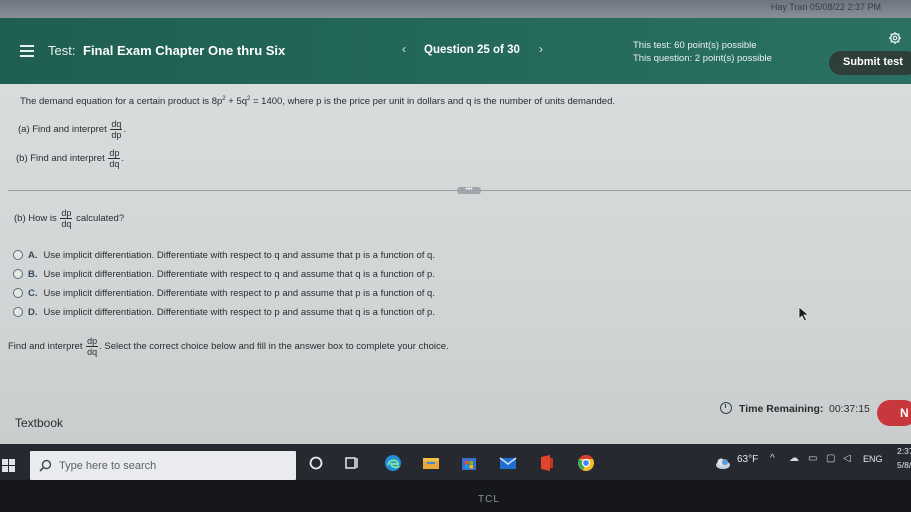 Image resolution: width=911 pixels, height=512 pixels. I want to click on network-icon: ▢, so click(830, 458).